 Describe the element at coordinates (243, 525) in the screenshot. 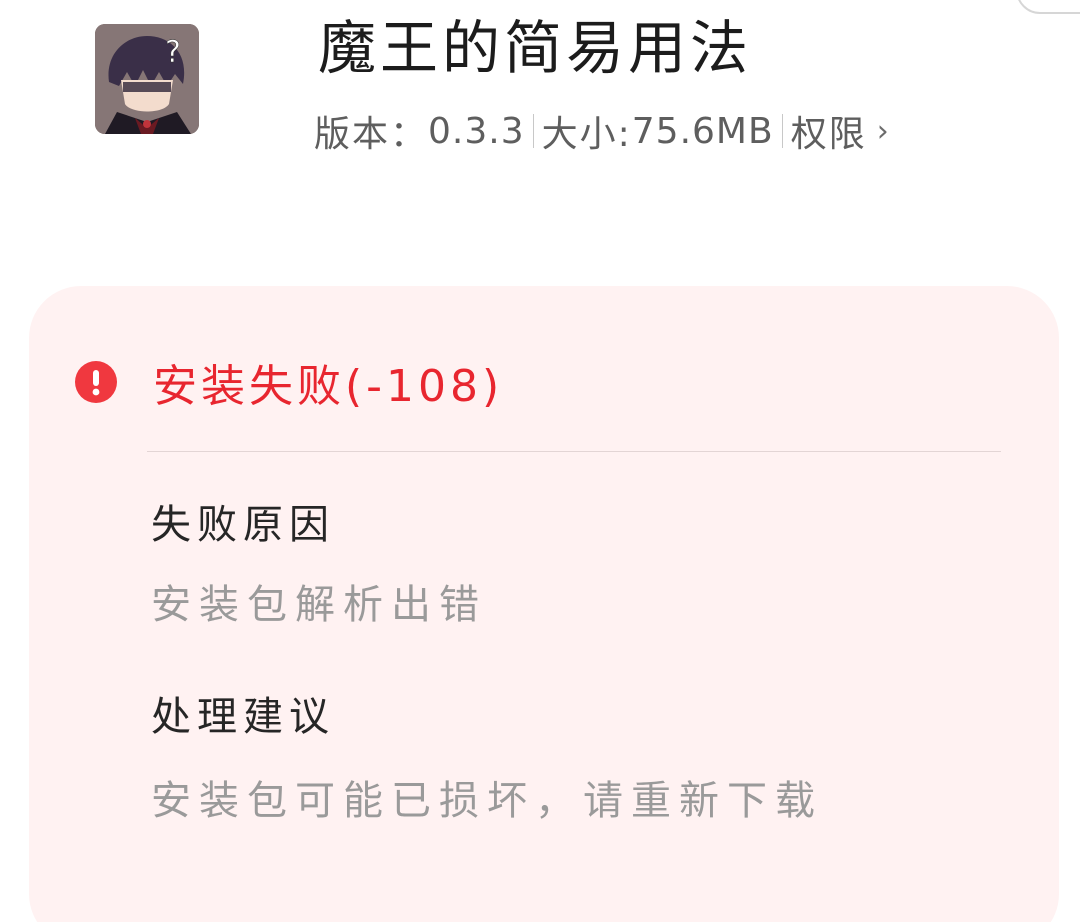

I see `failure-reason-title: 失败原因` at that location.